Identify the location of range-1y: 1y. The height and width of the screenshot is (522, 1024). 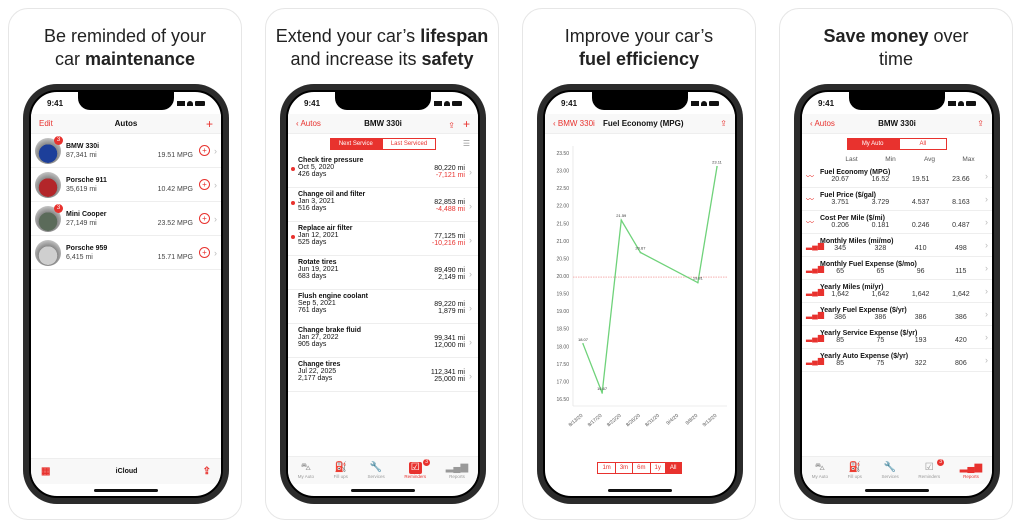
(657, 468).